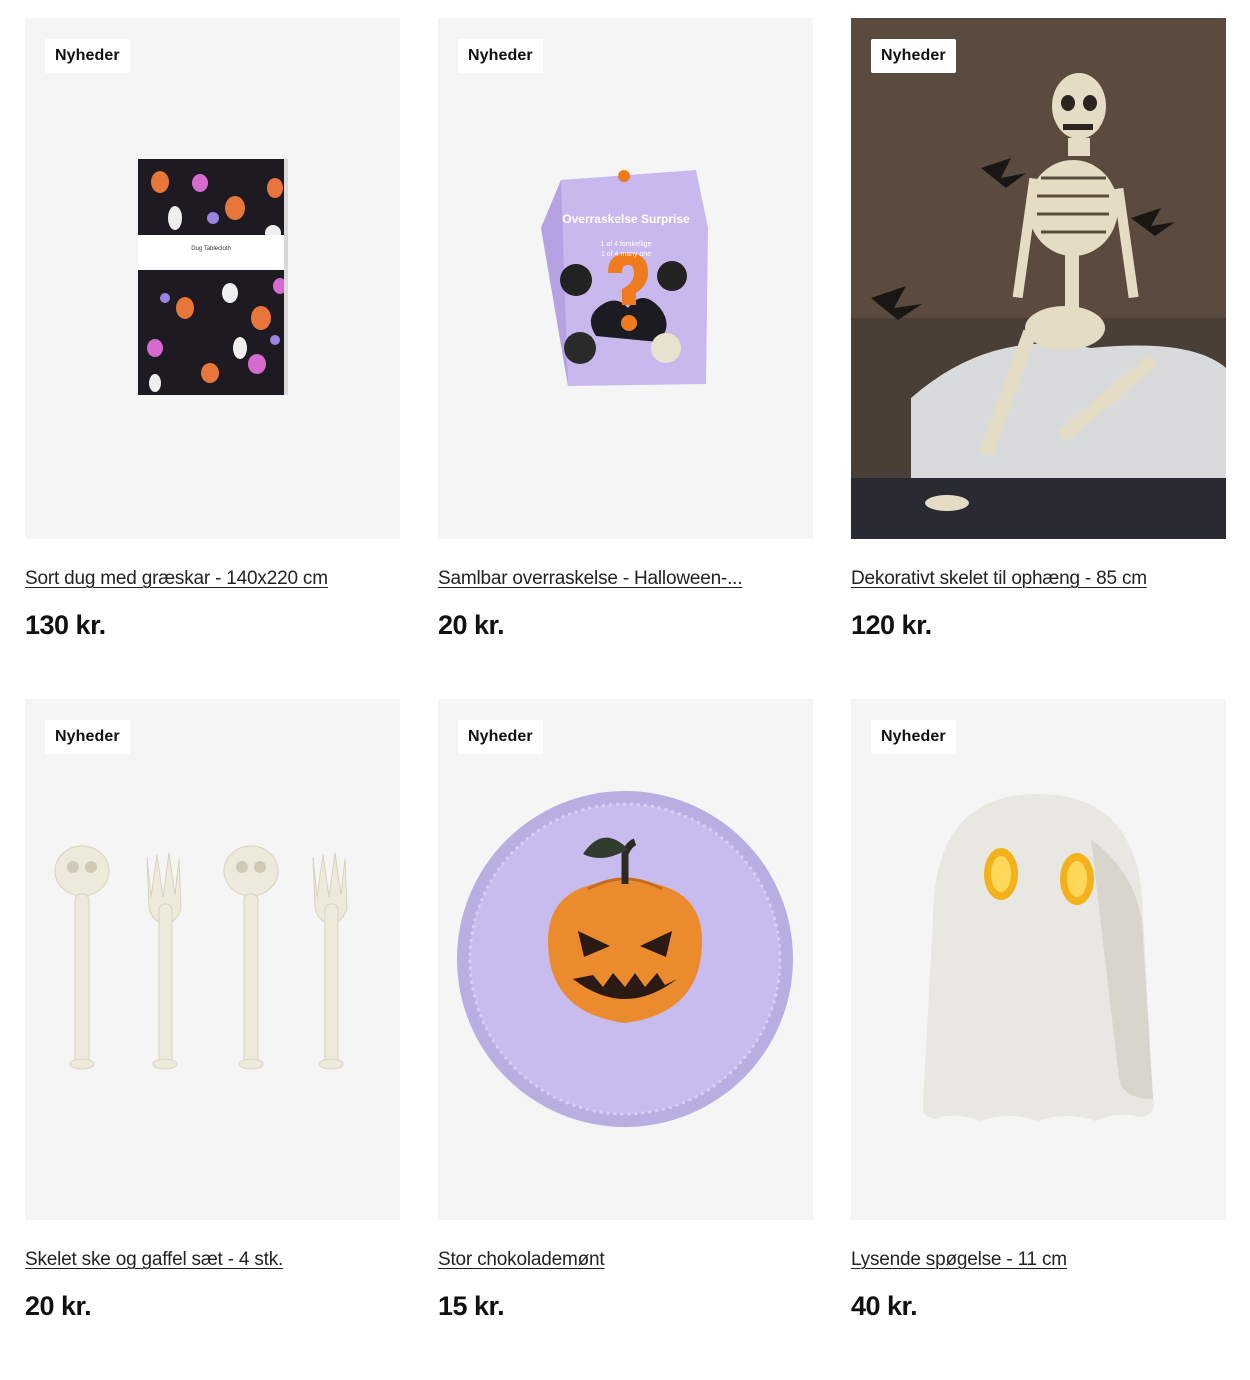  I want to click on product-image: Dug Tablecloth Nyheder, so click(212, 278).